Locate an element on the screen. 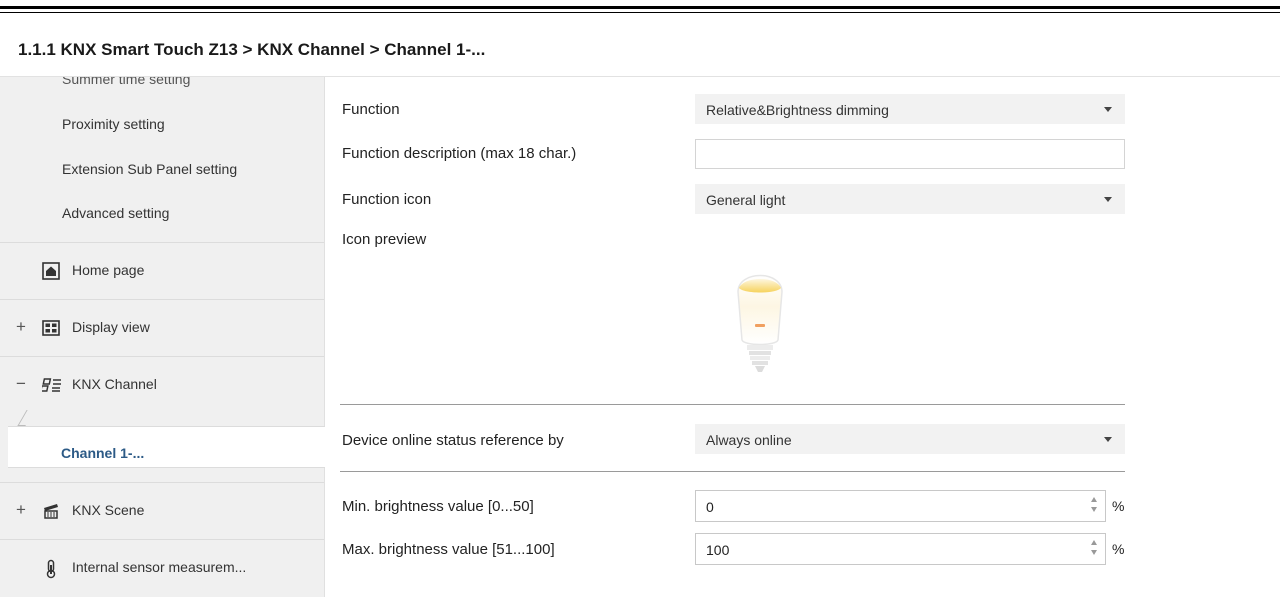 Image resolution: width=1280 pixels, height=597 pixels. sidebar-item-knx-scene: + KNX Scene is located at coordinates (162, 510).